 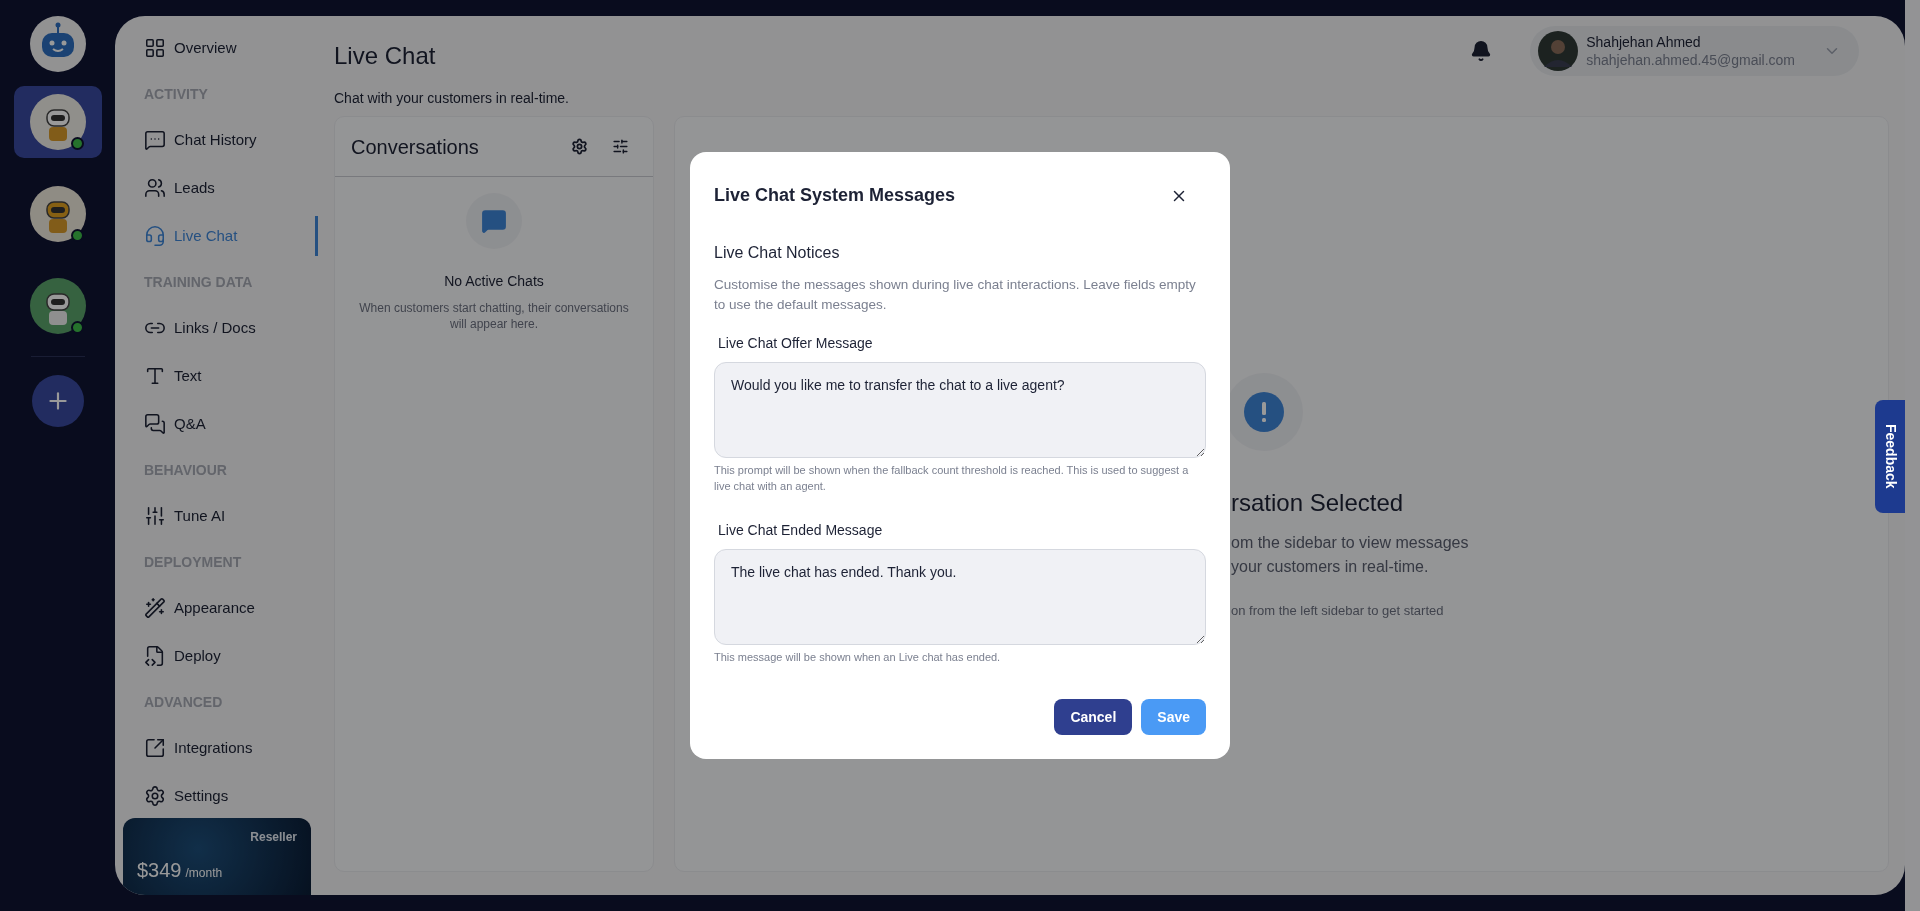 I want to click on field-label: Live Chat Offer Message, so click(x=795, y=343).